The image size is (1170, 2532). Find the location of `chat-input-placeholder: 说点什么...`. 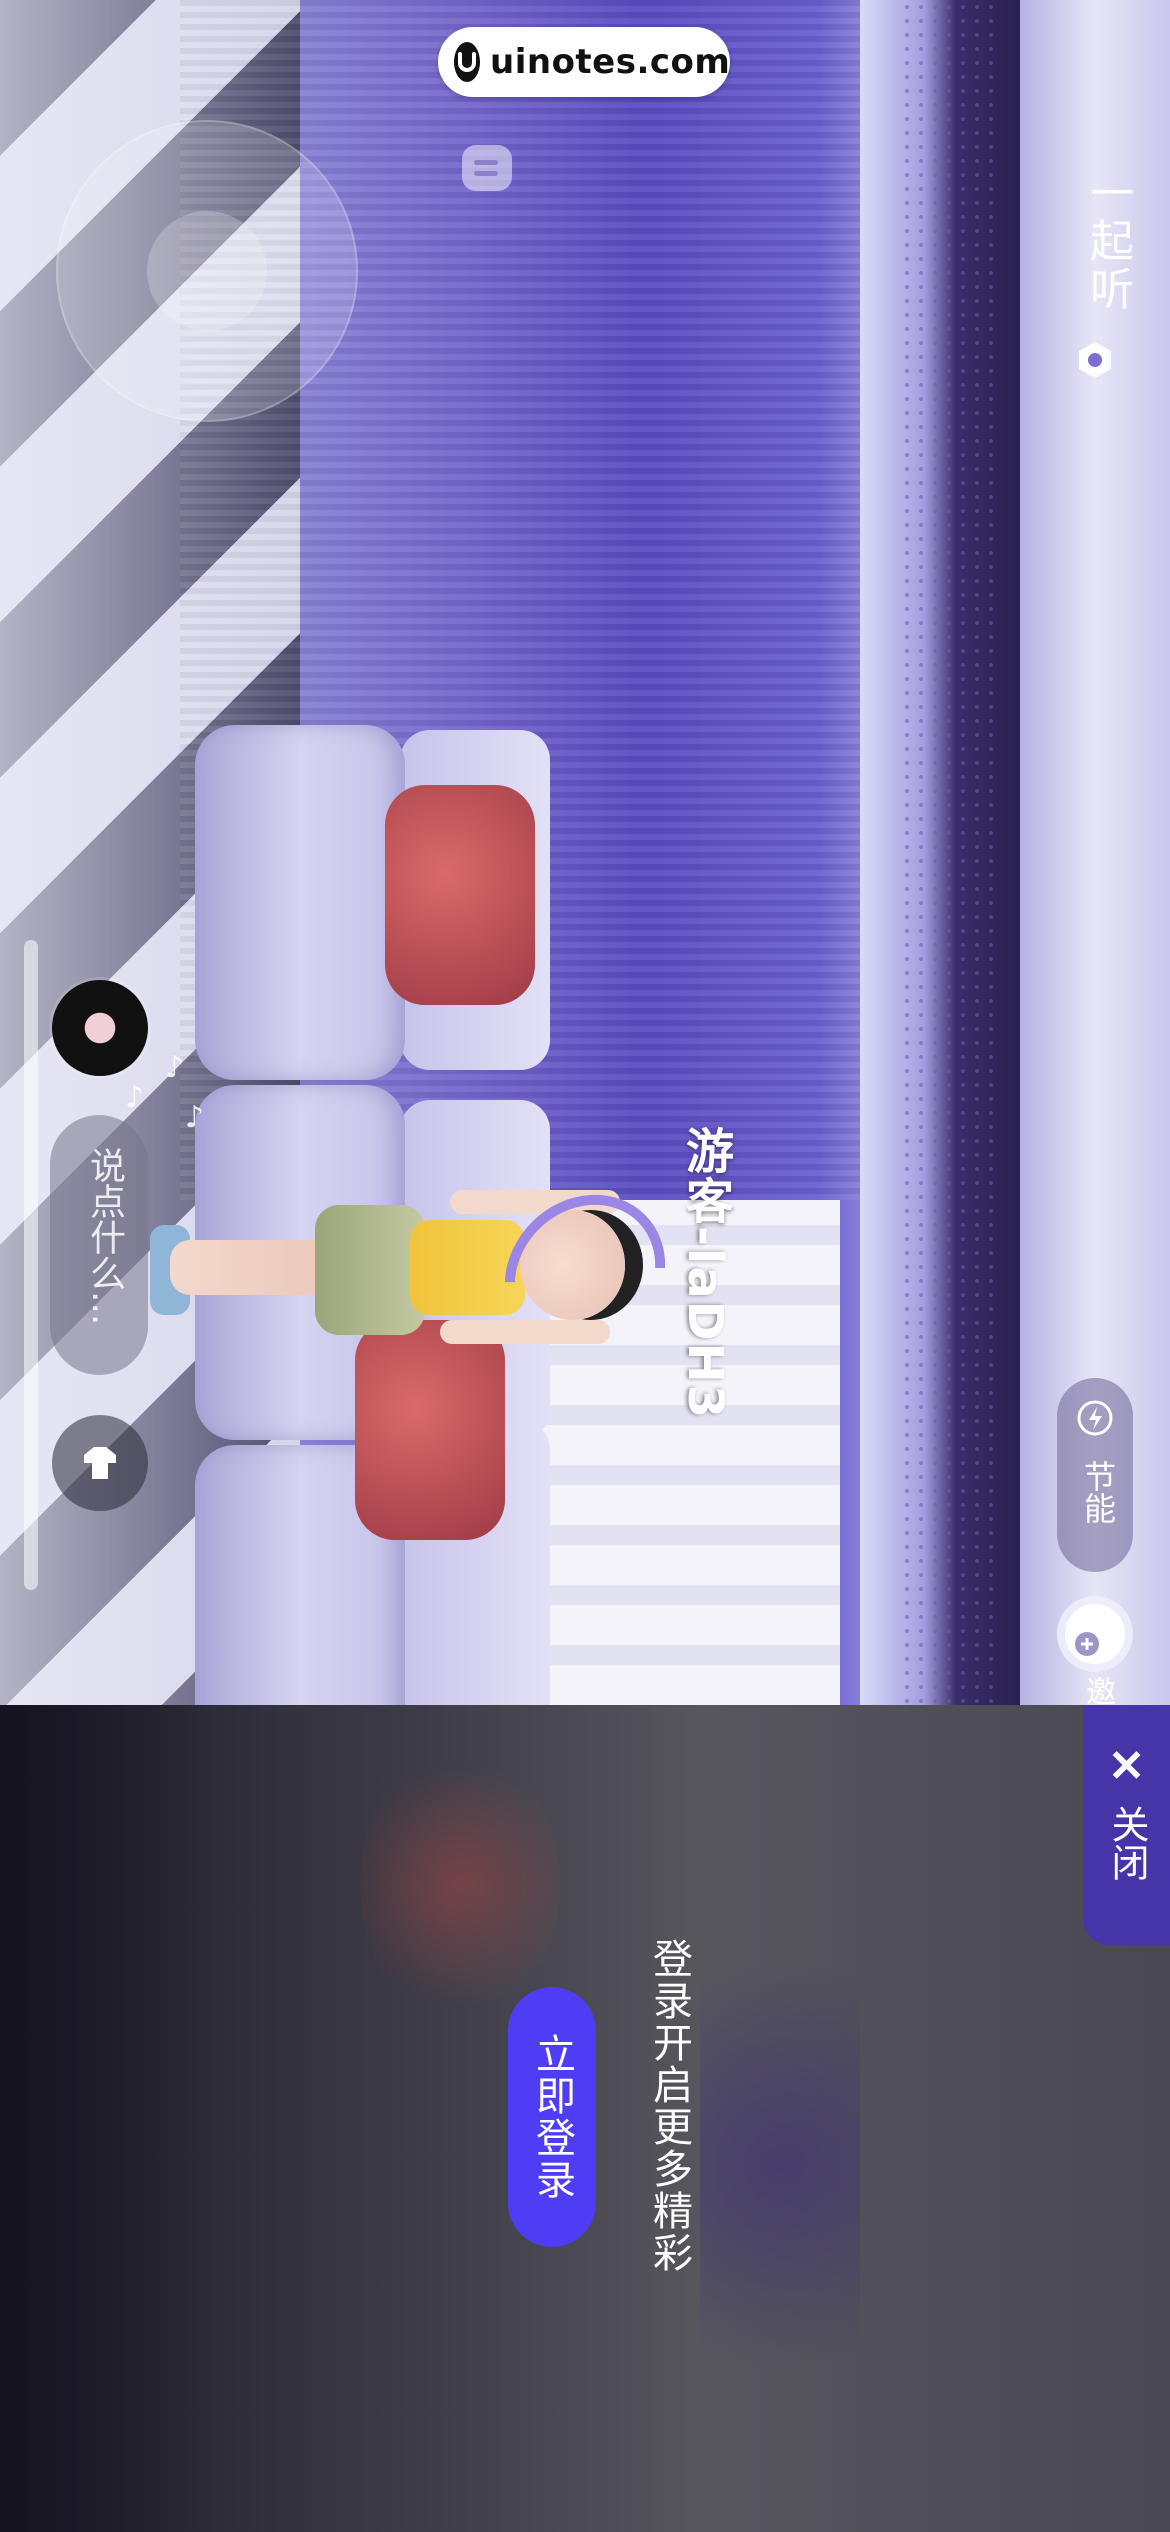

chat-input-placeholder: 说点什么... is located at coordinates (104, 1236).